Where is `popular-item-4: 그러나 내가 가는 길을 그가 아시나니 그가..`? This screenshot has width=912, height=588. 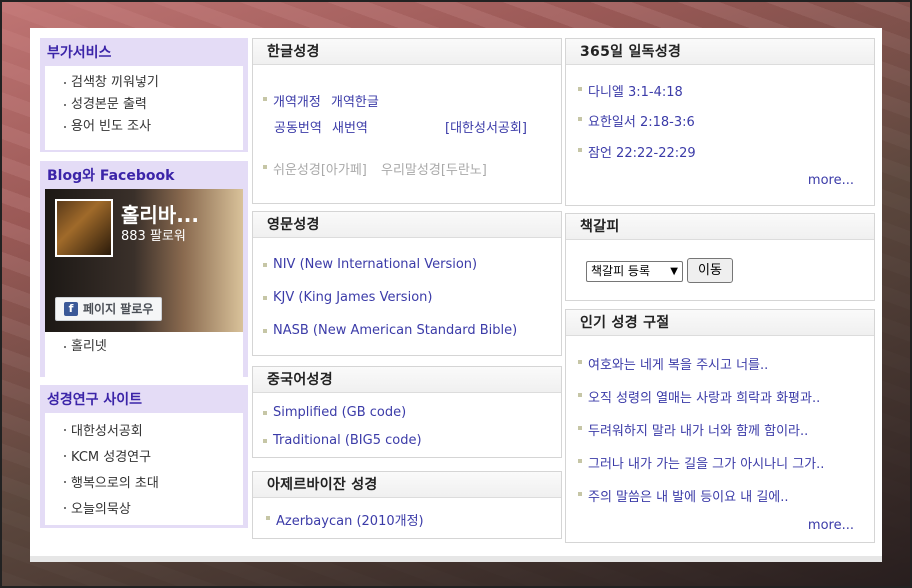 popular-item-4: 그러나 내가 가는 길을 그가 아시나니 그가.. is located at coordinates (701, 462).